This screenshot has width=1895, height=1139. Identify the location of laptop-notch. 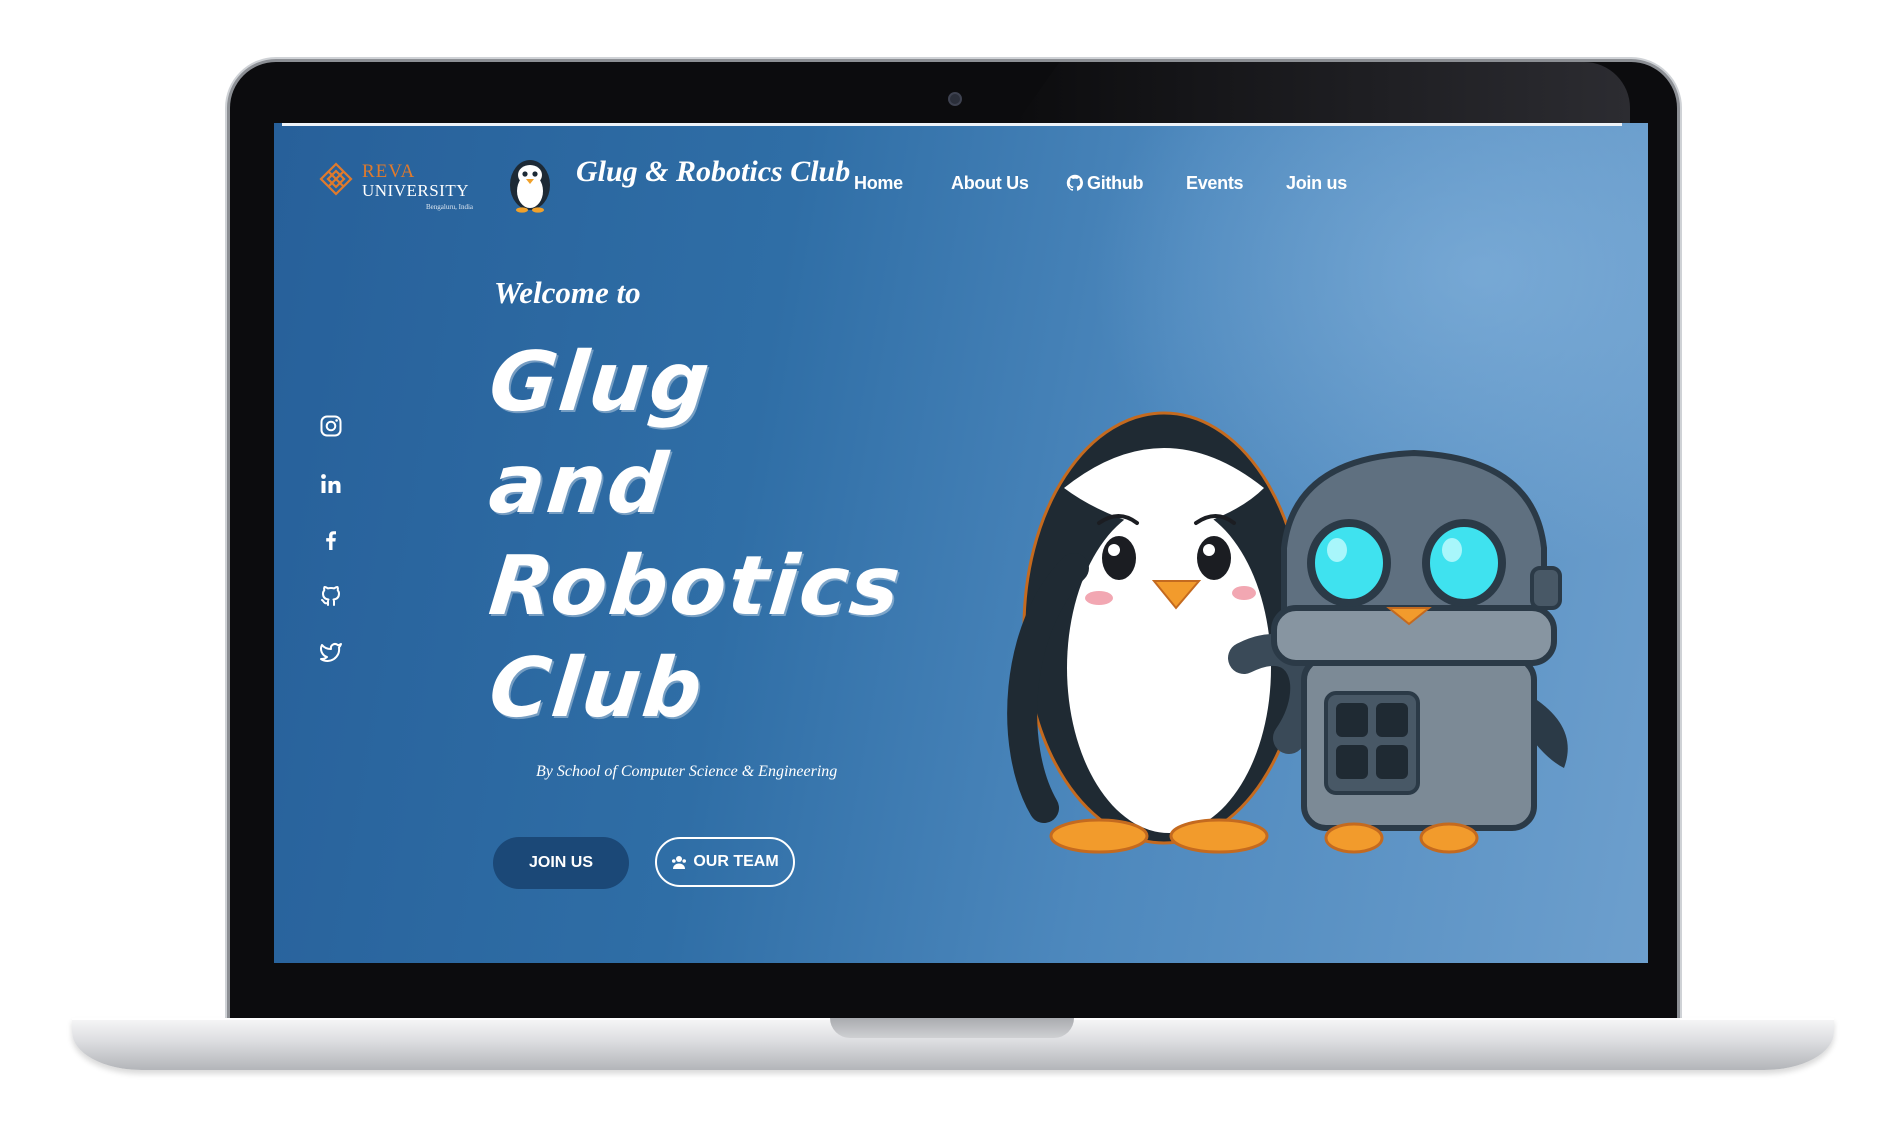
(952, 1028).